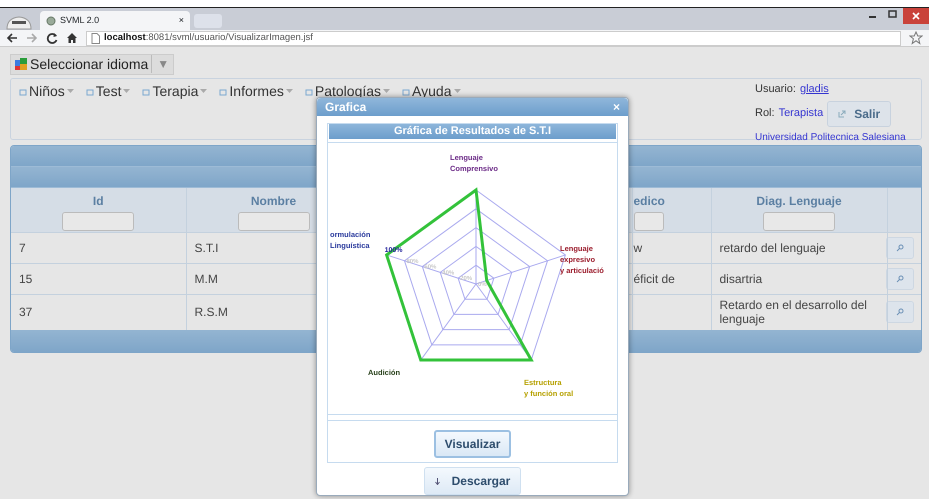 This screenshot has height=499, width=929. I want to click on table-cell: 15, so click(25, 279).